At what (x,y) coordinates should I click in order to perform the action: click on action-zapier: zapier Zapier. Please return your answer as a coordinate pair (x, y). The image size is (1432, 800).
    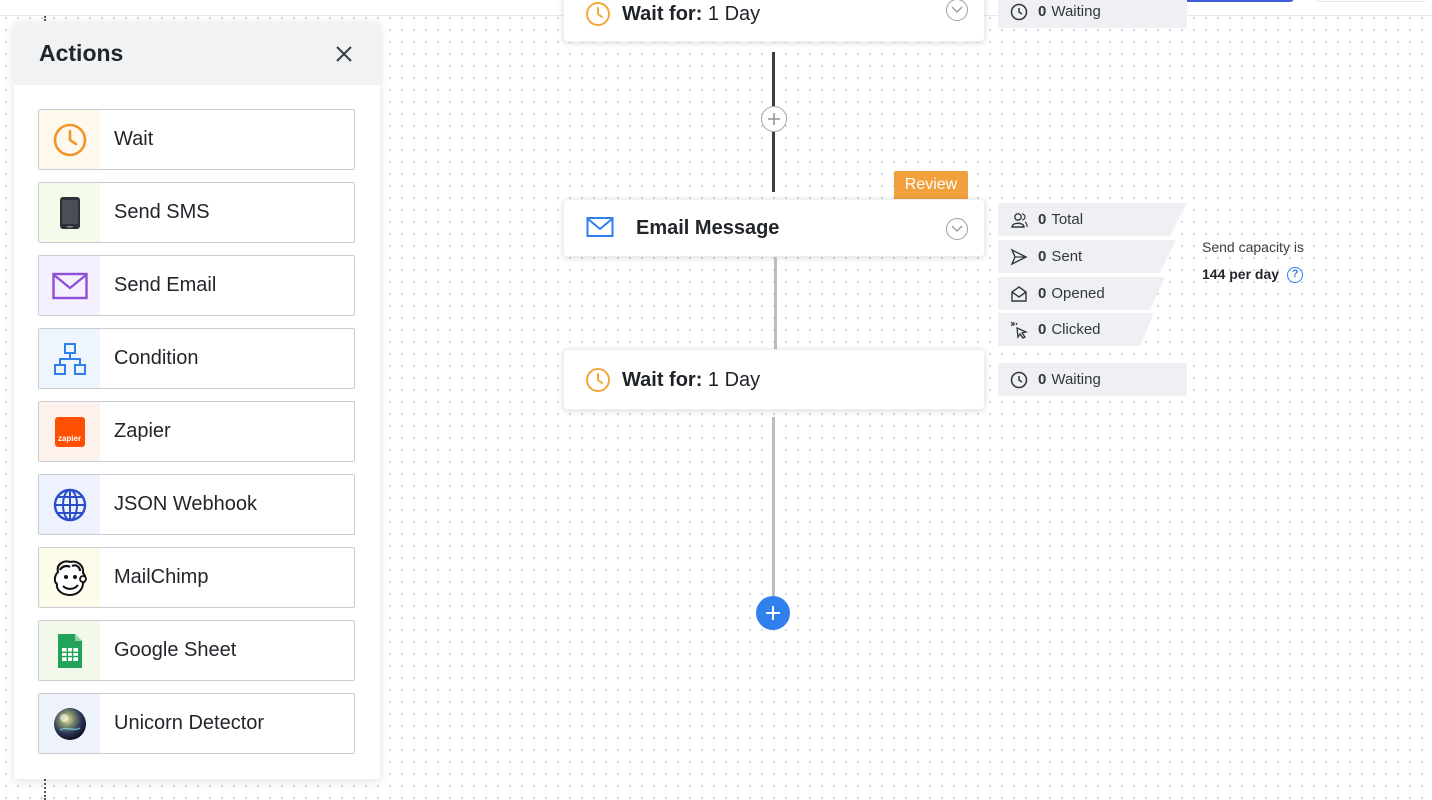
    Looking at the image, I should click on (196, 431).